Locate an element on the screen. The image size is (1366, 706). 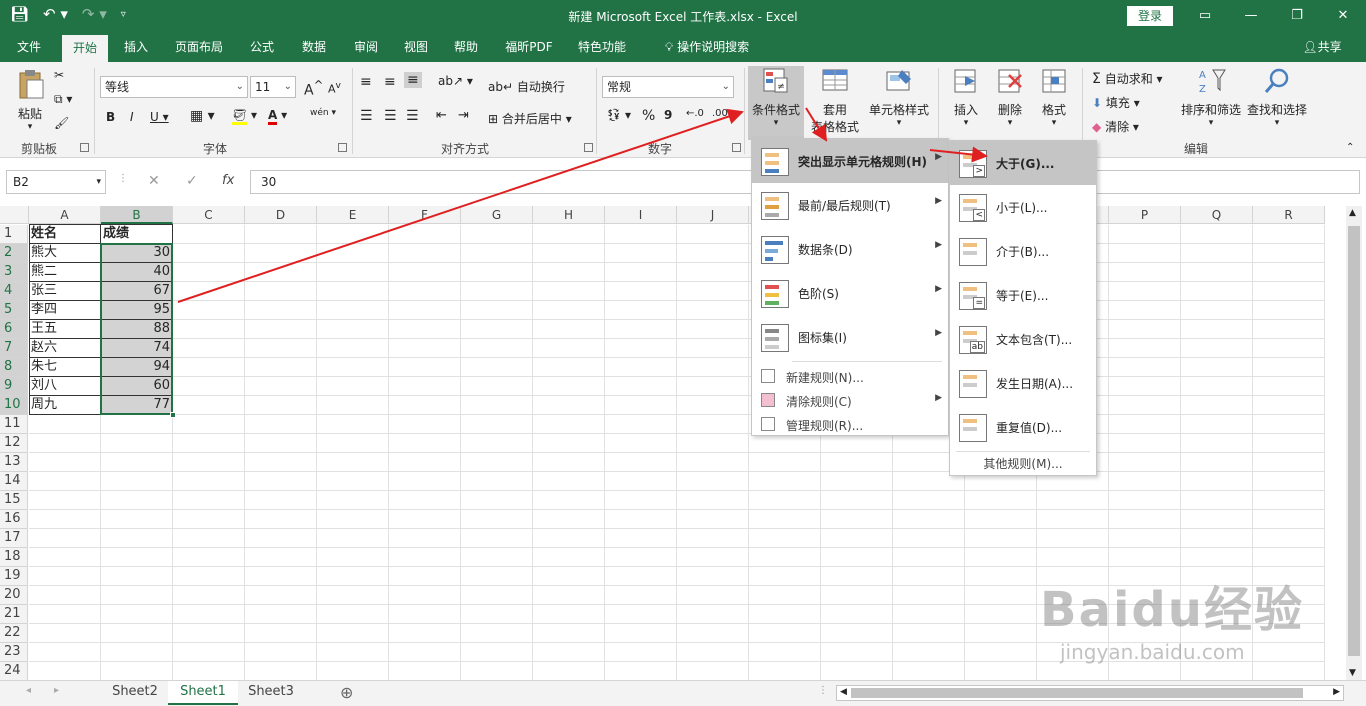
find-select-button: 查找和选择 ▾ is located at coordinates (1277, 97).